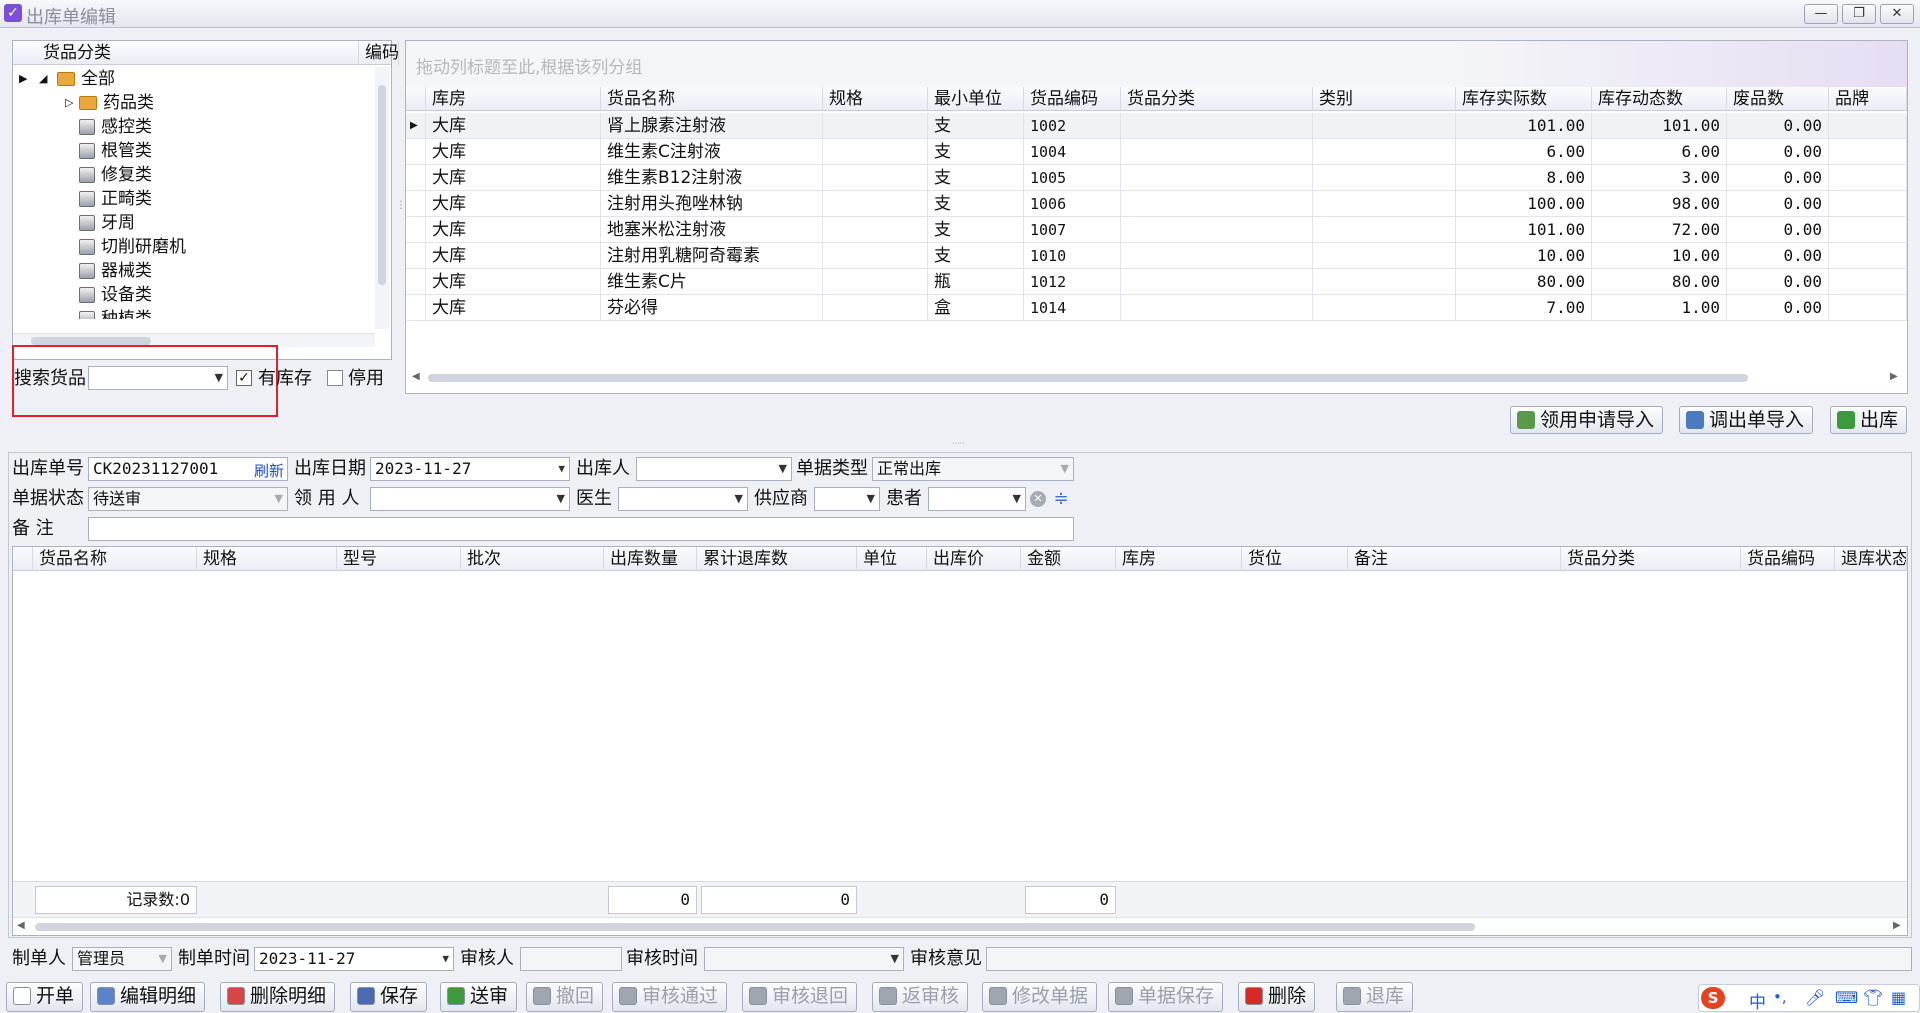 Image resolution: width=1920 pixels, height=1013 pixels. Describe the element at coordinates (1295, 559) in the screenshot. I see `col-location: 货位` at that location.